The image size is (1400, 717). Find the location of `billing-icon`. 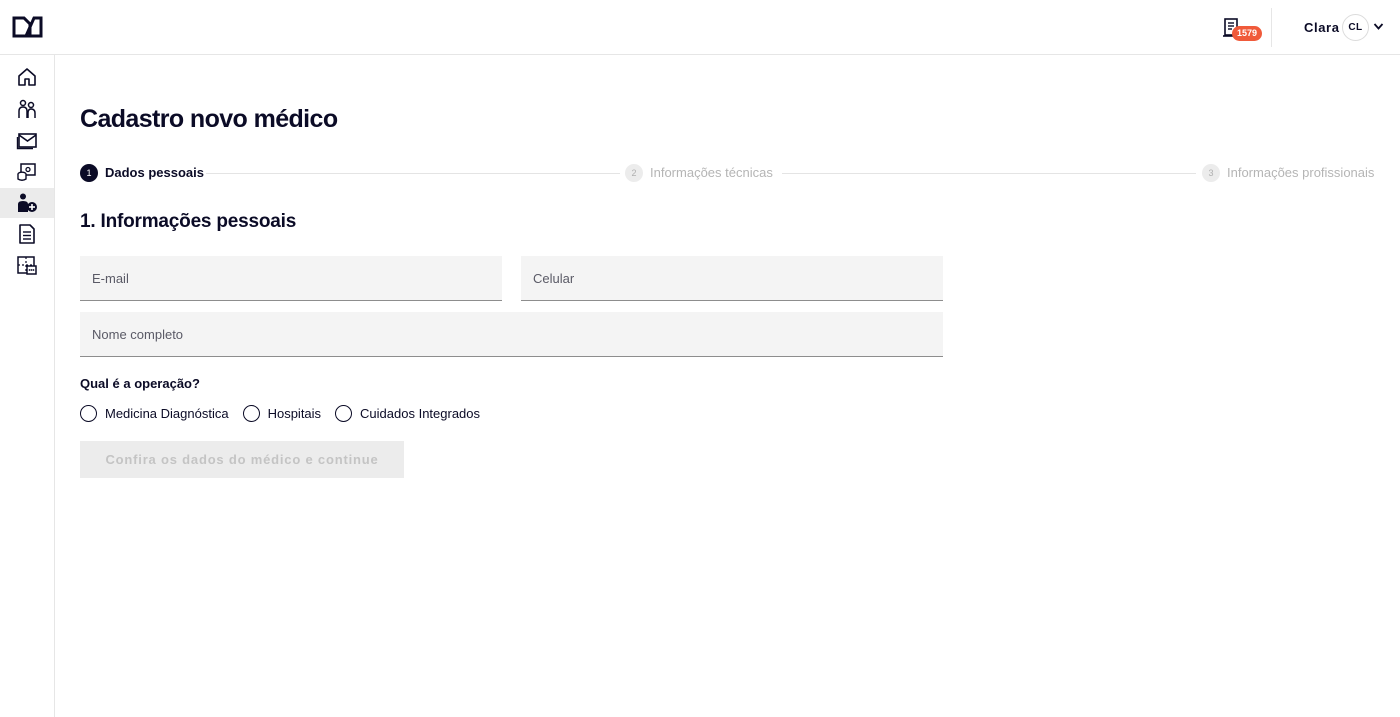

billing-icon is located at coordinates (26, 172).